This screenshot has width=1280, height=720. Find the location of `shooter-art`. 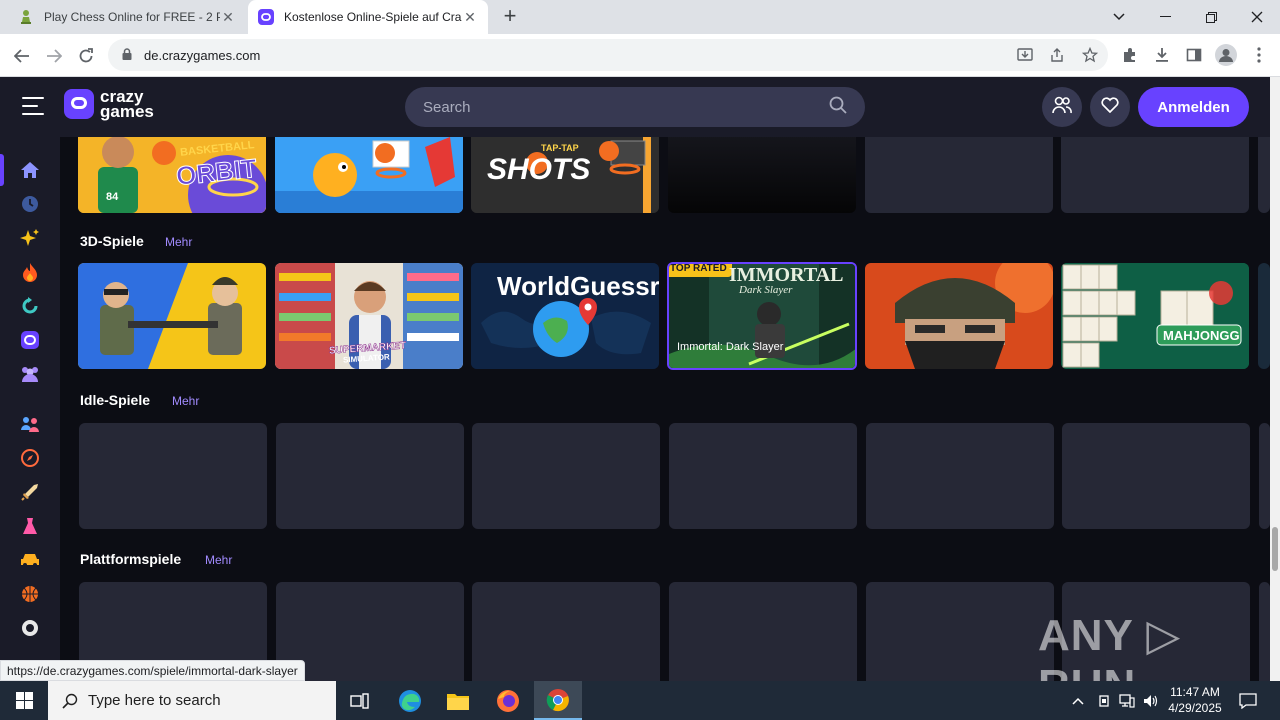

shooter-art is located at coordinates (172, 316).